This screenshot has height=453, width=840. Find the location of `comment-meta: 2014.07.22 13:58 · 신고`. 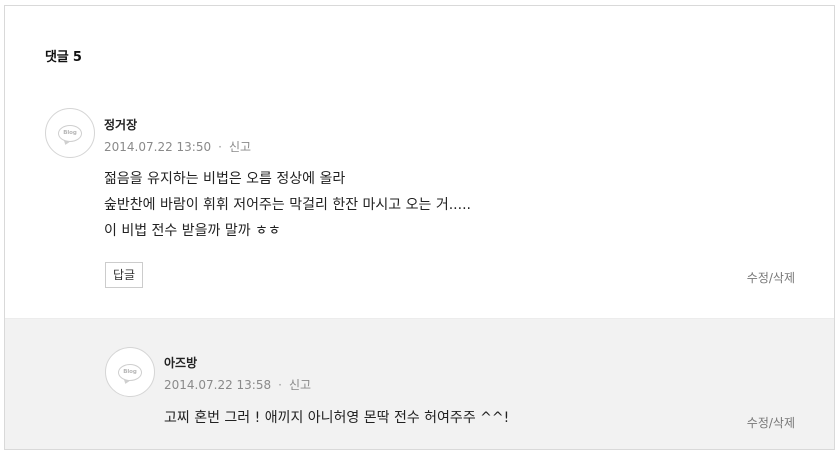

comment-meta: 2014.07.22 13:58 · 신고 is located at coordinates (237, 384).